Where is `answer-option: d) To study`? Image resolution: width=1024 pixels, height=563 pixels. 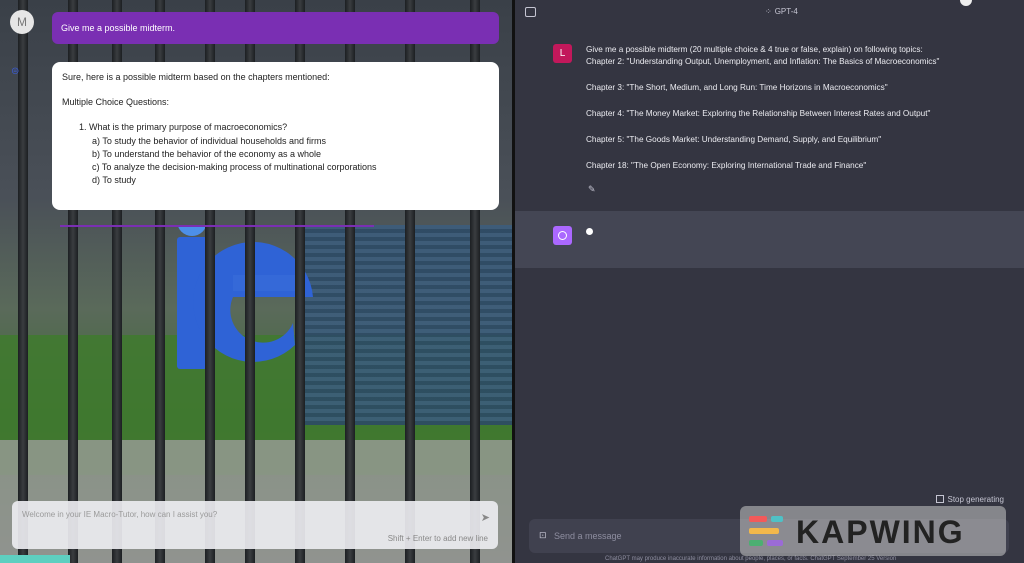
answer-option: d) To study is located at coordinates (114, 180).